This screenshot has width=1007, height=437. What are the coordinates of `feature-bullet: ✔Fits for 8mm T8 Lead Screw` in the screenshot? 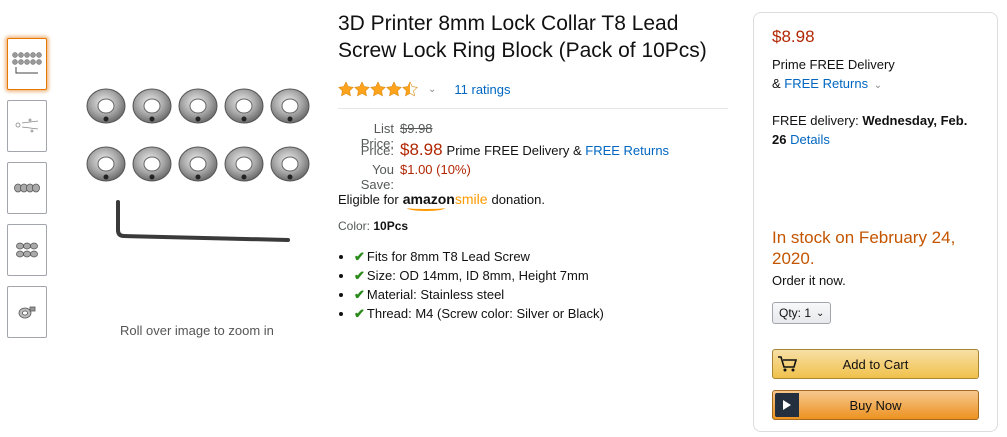 It's located at (541, 256).